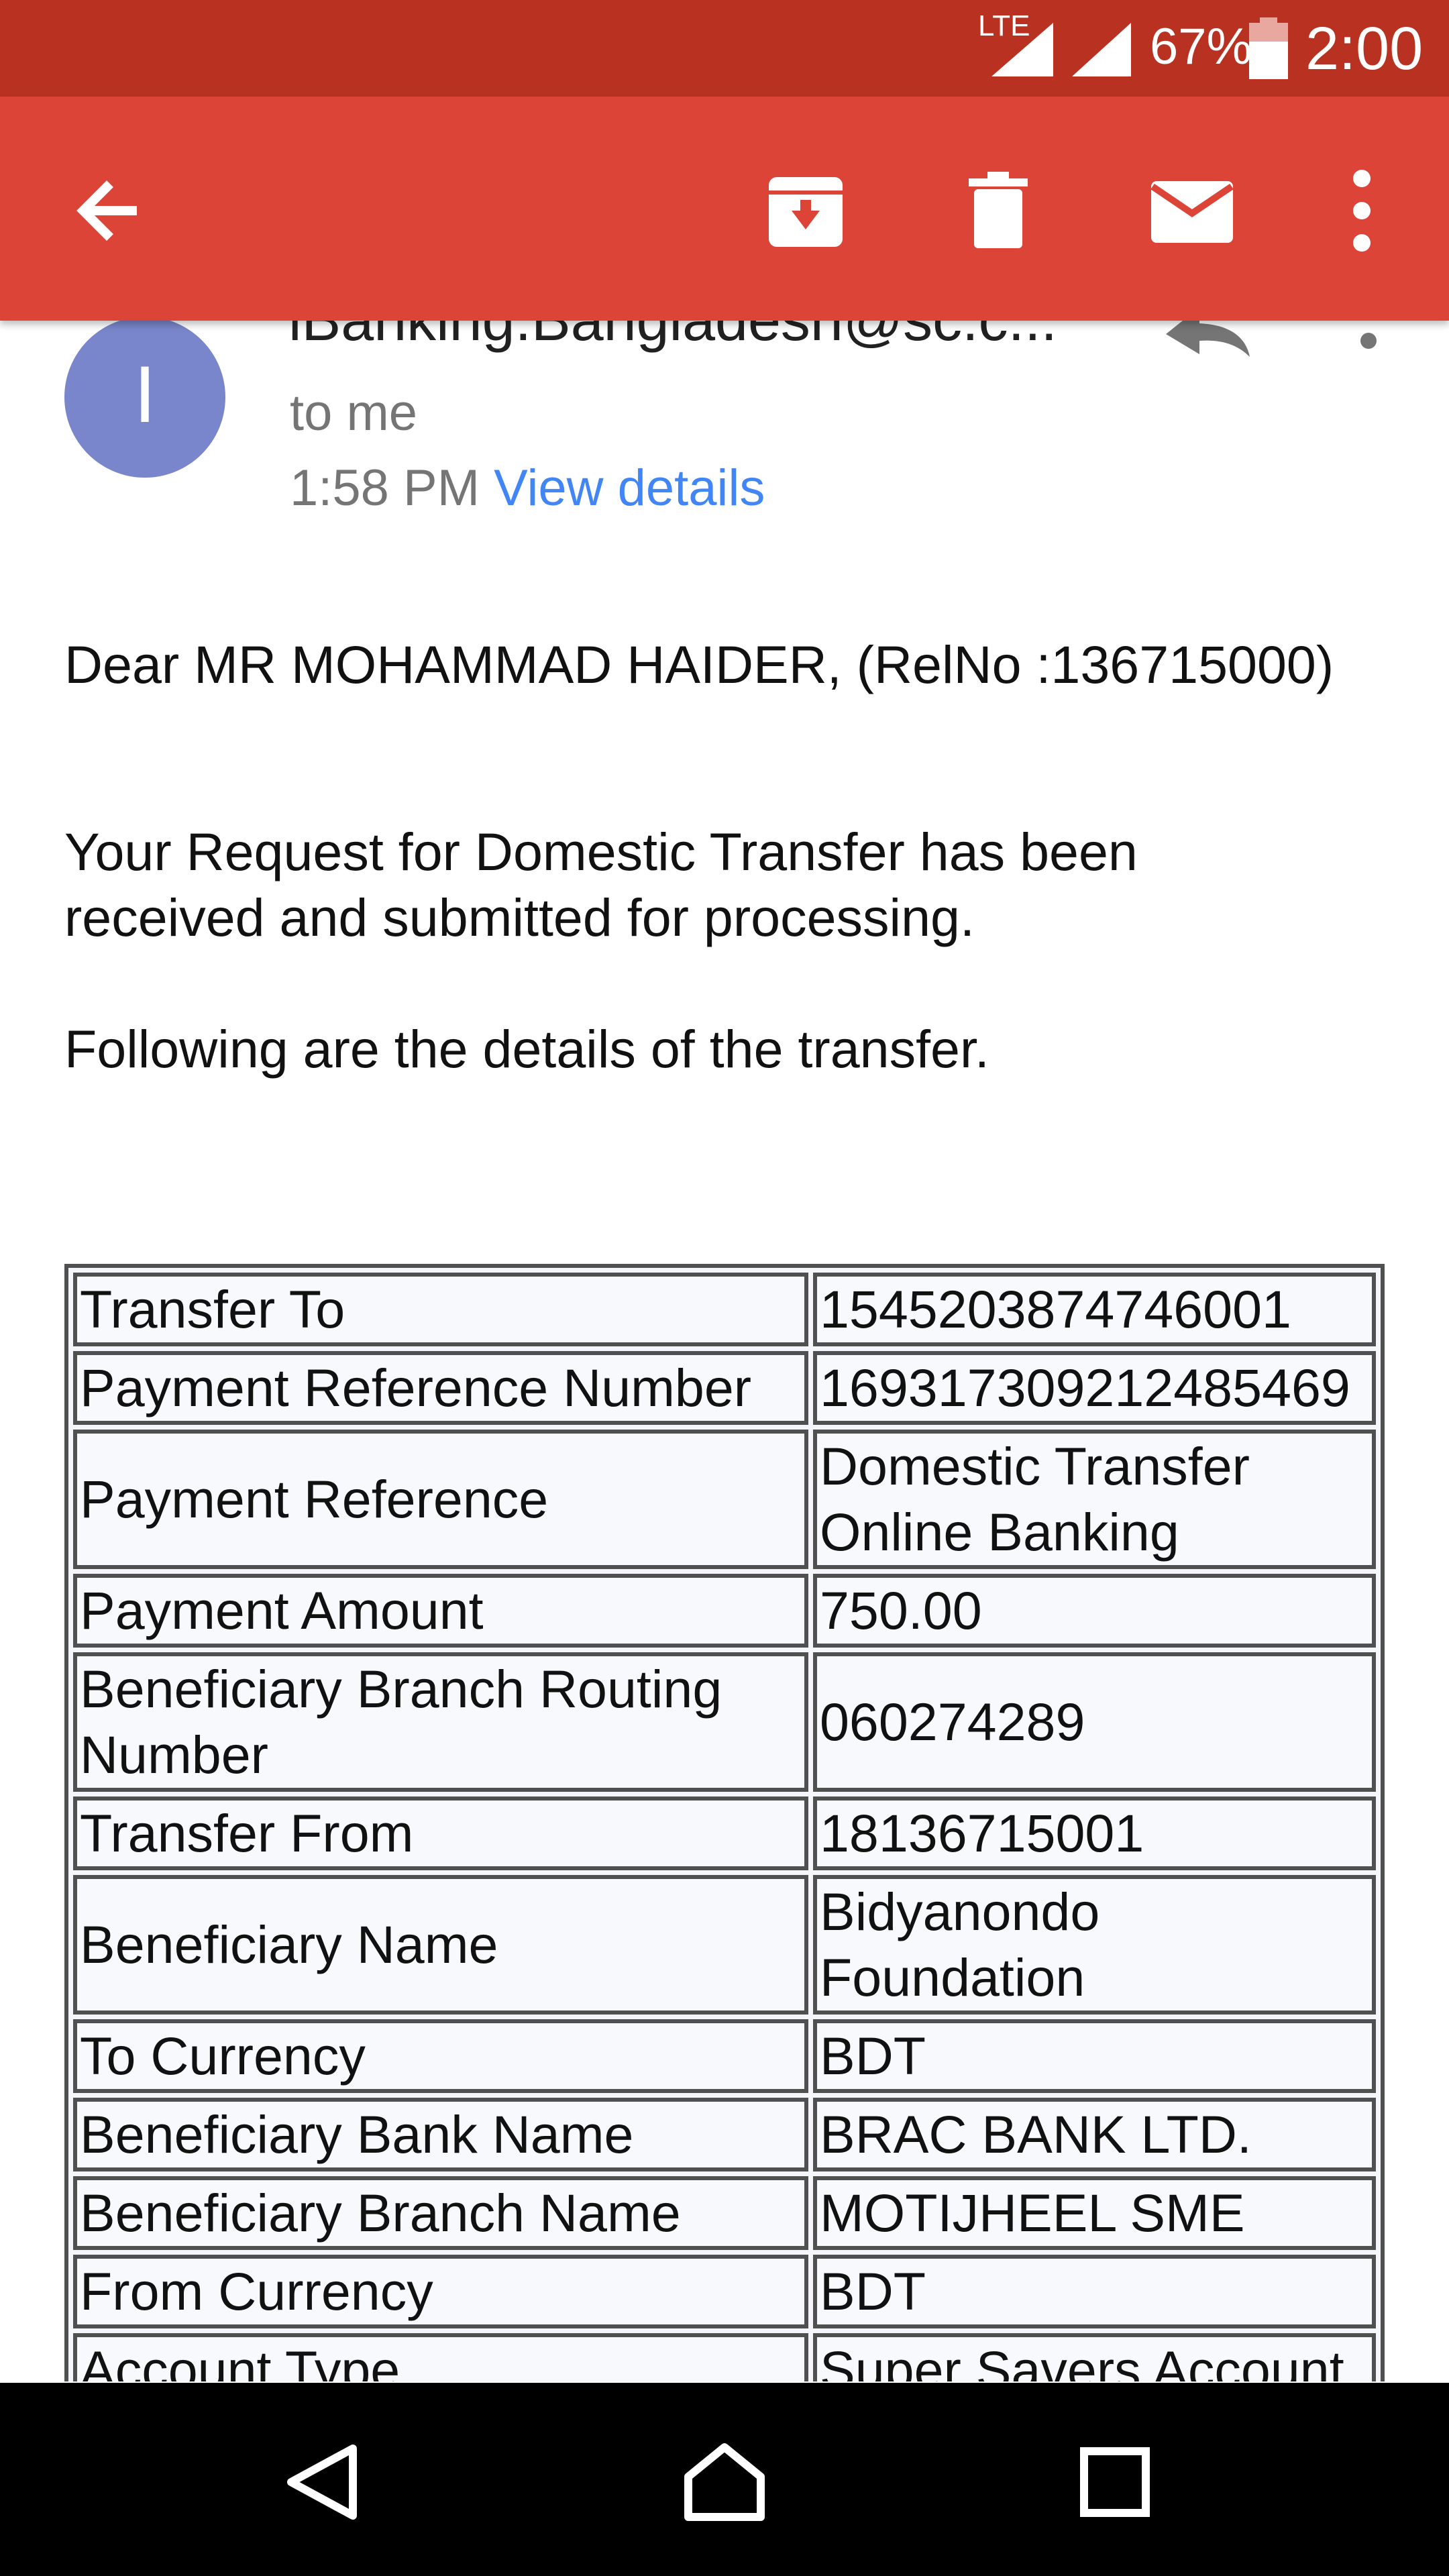 The image size is (1449, 2576). Describe the element at coordinates (440, 2291) in the screenshot. I see `row-label: From Currency` at that location.